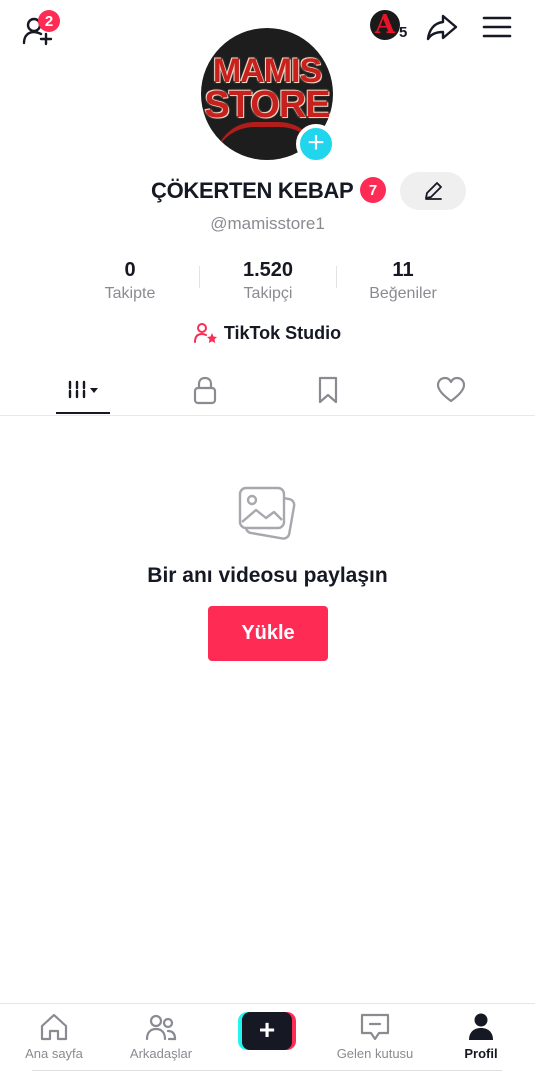  I want to click on profile-icon, so click(481, 1026).